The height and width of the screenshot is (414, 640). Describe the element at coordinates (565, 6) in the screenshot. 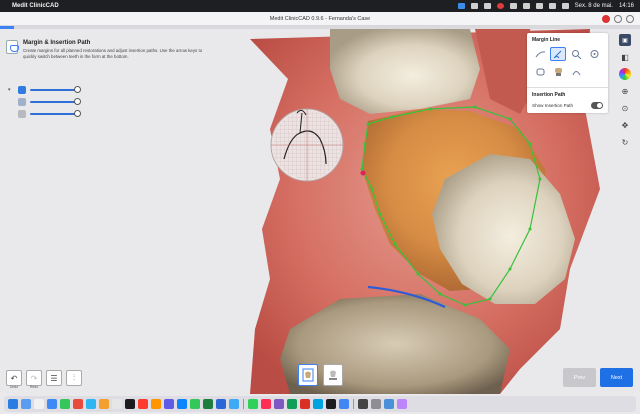

I see `control-center-icon` at that location.